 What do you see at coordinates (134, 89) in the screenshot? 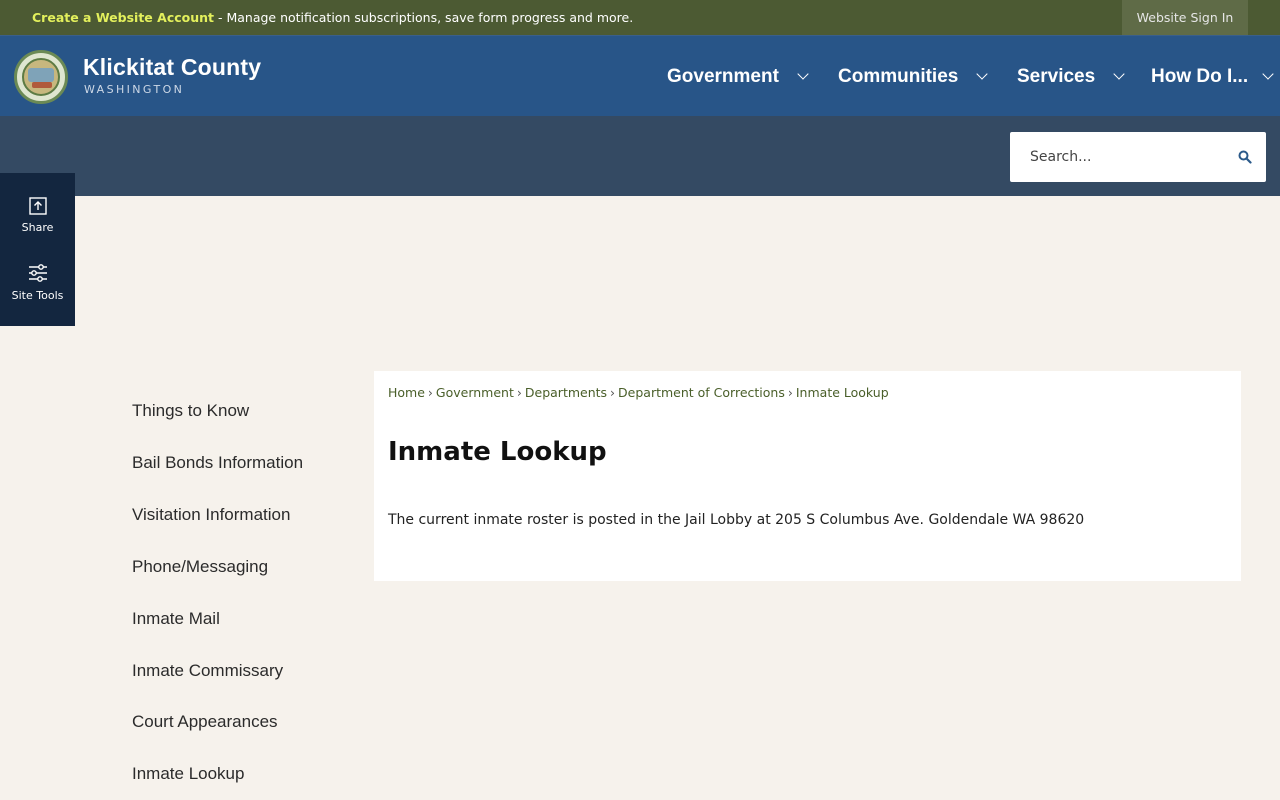
I see `site-subtitle: WASHINGTON` at bounding box center [134, 89].